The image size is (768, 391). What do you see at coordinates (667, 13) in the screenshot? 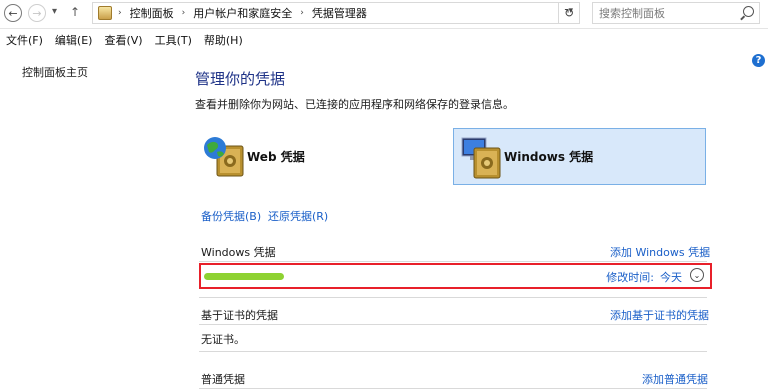
I see `search-input` at bounding box center [667, 13].